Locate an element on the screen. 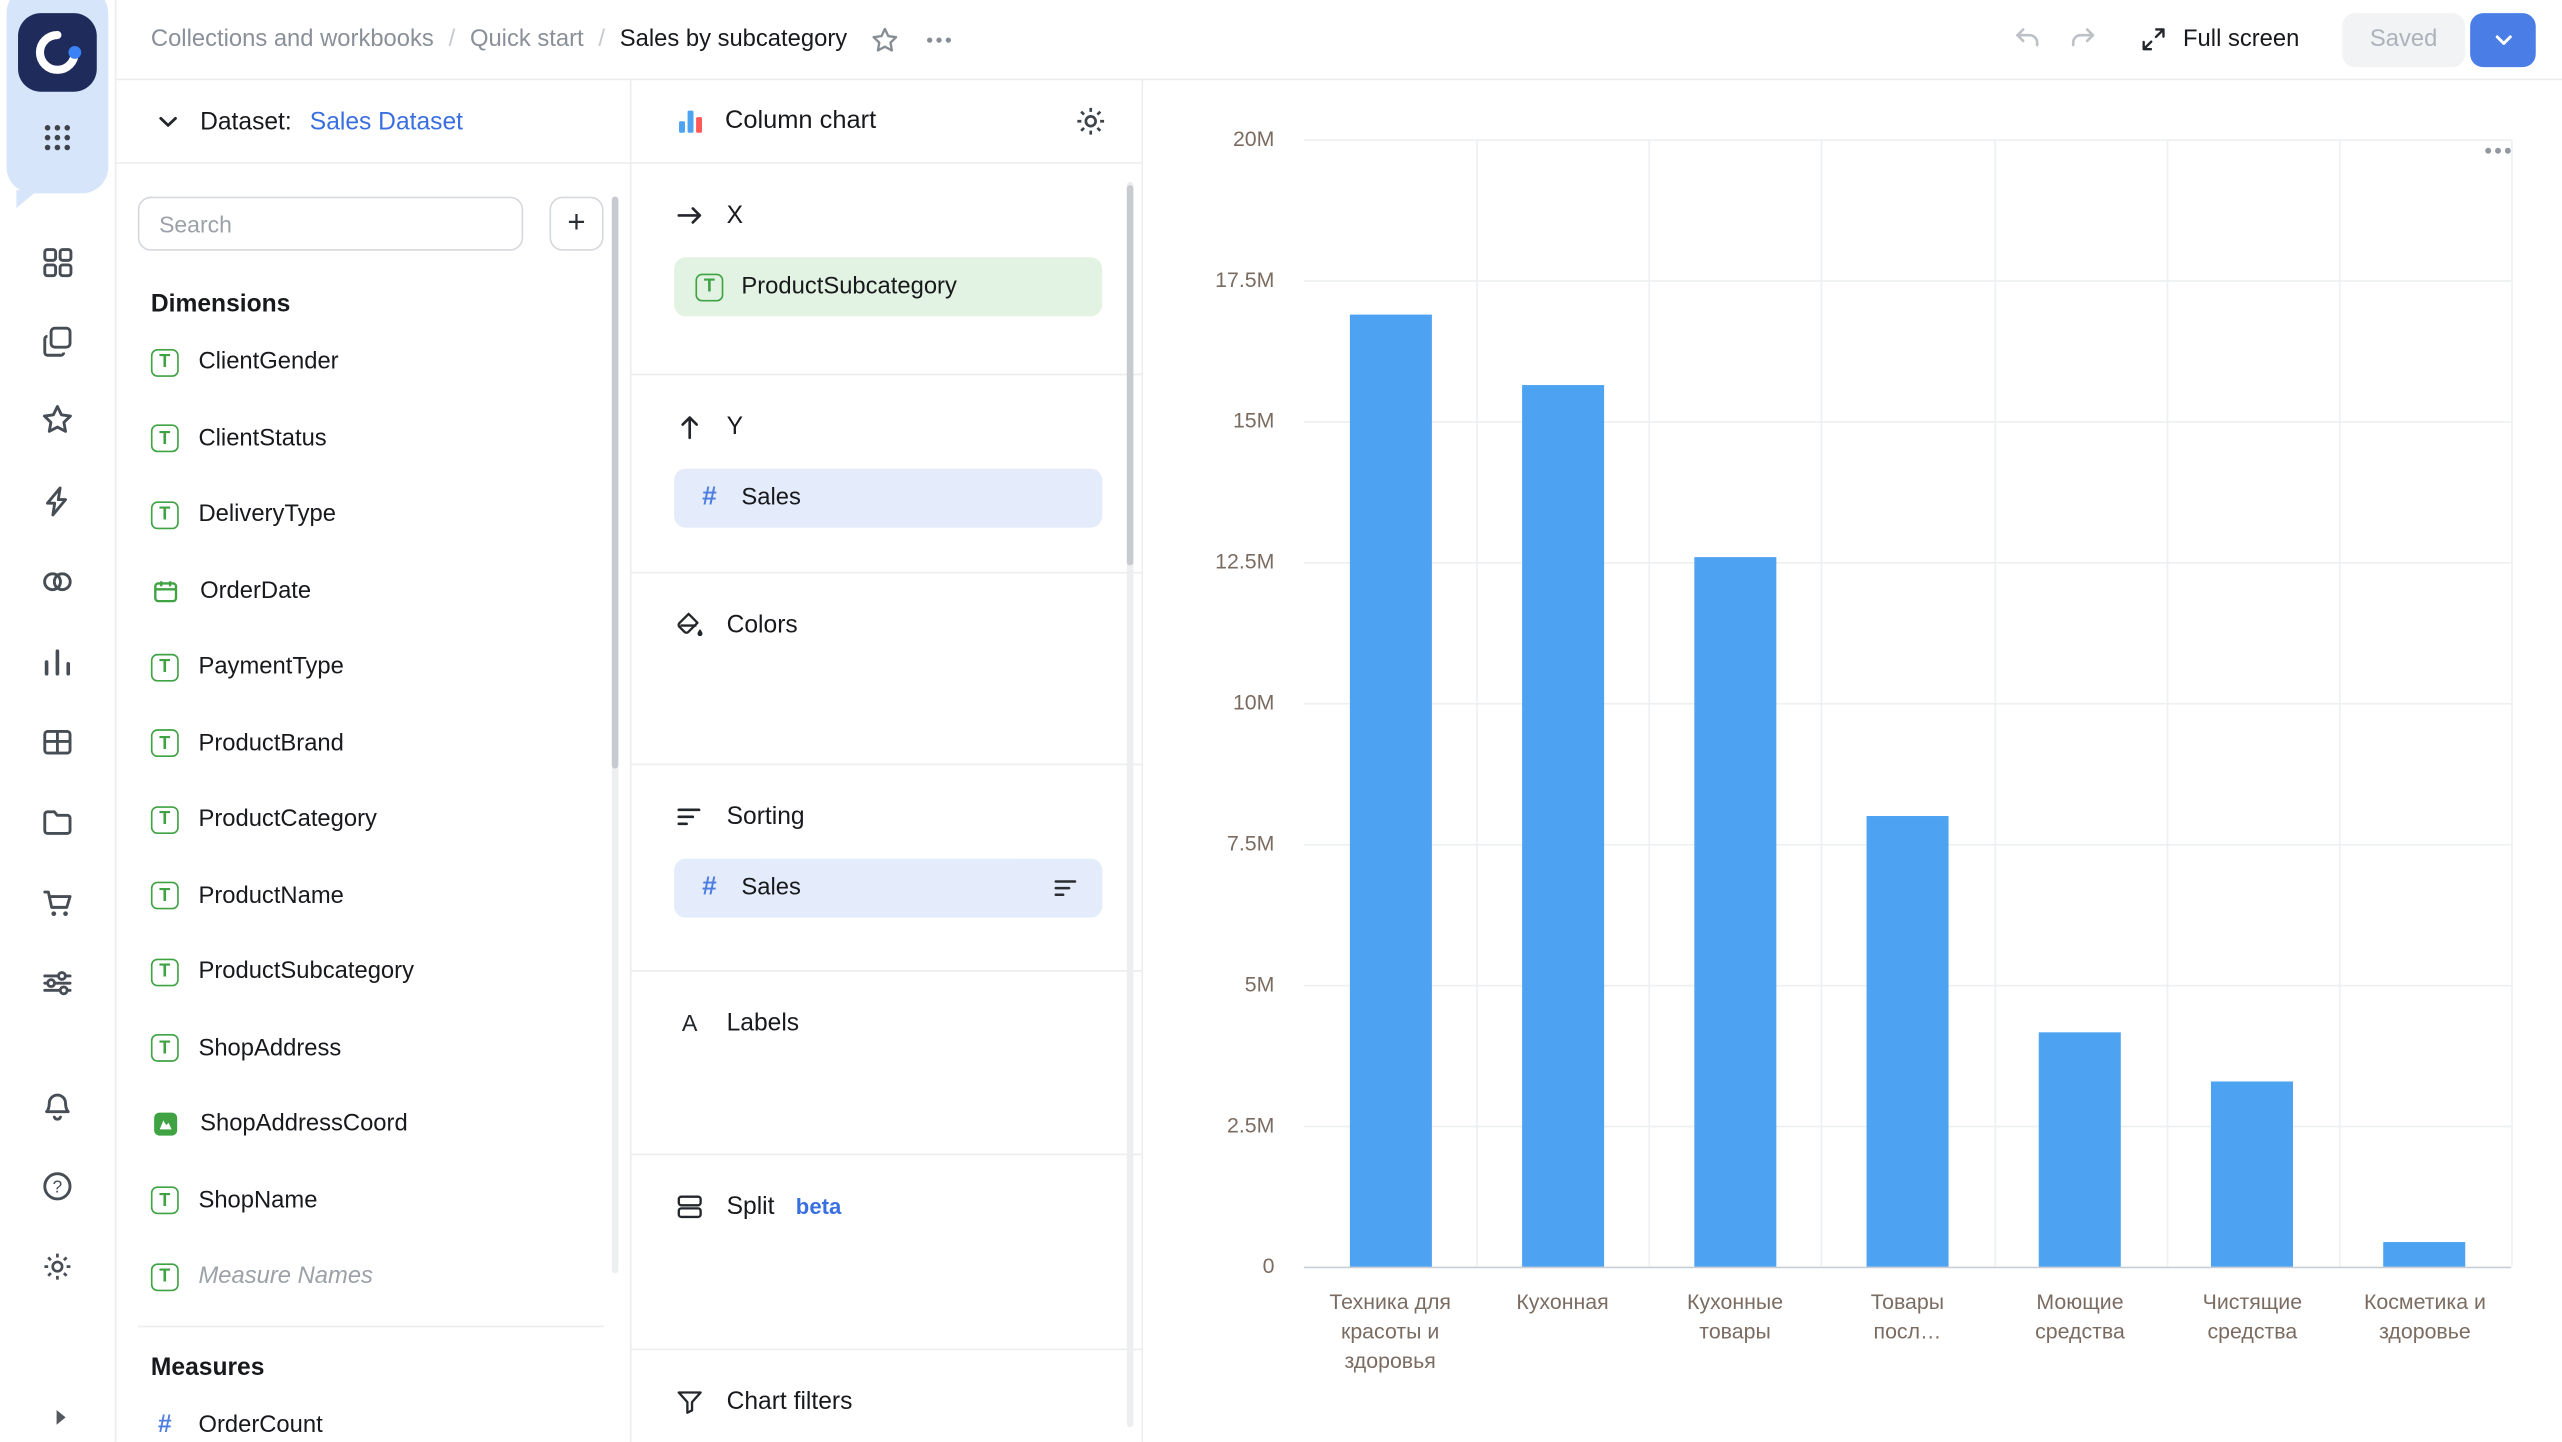 The image size is (2562, 1442). pill-label: ProductSubcategory is located at coordinates (849, 286).